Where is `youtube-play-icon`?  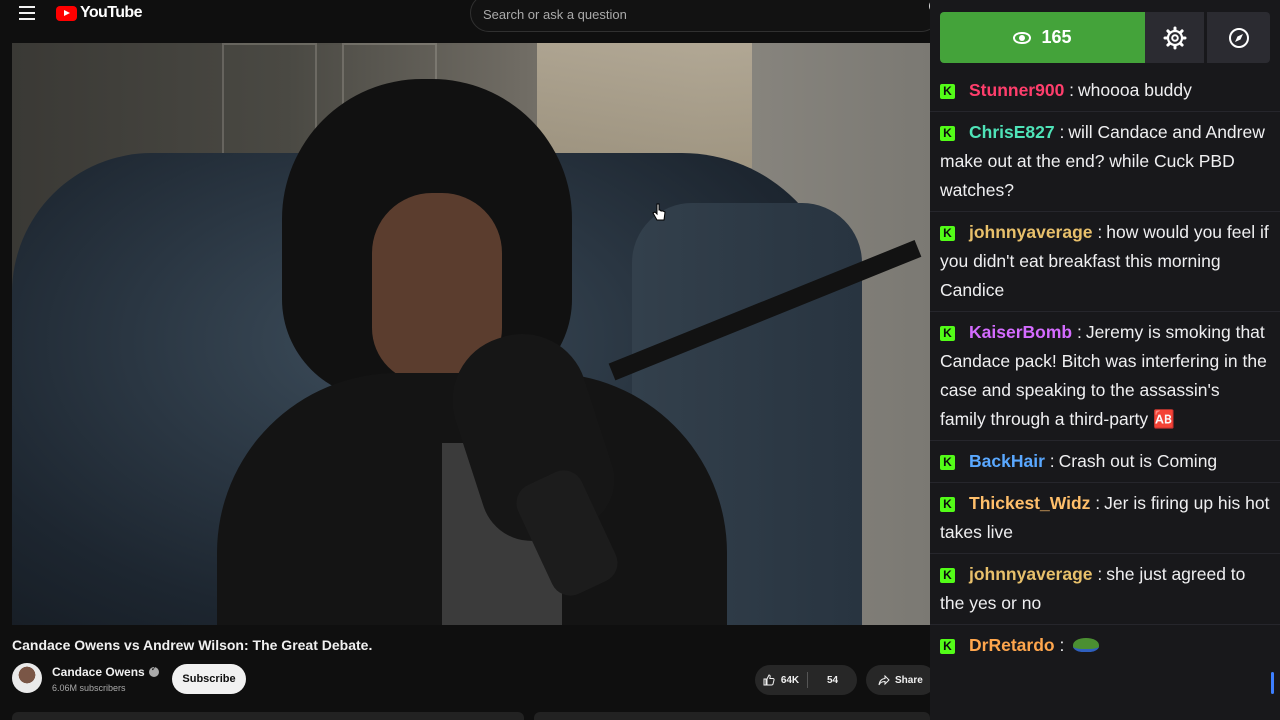 youtube-play-icon is located at coordinates (66, 13).